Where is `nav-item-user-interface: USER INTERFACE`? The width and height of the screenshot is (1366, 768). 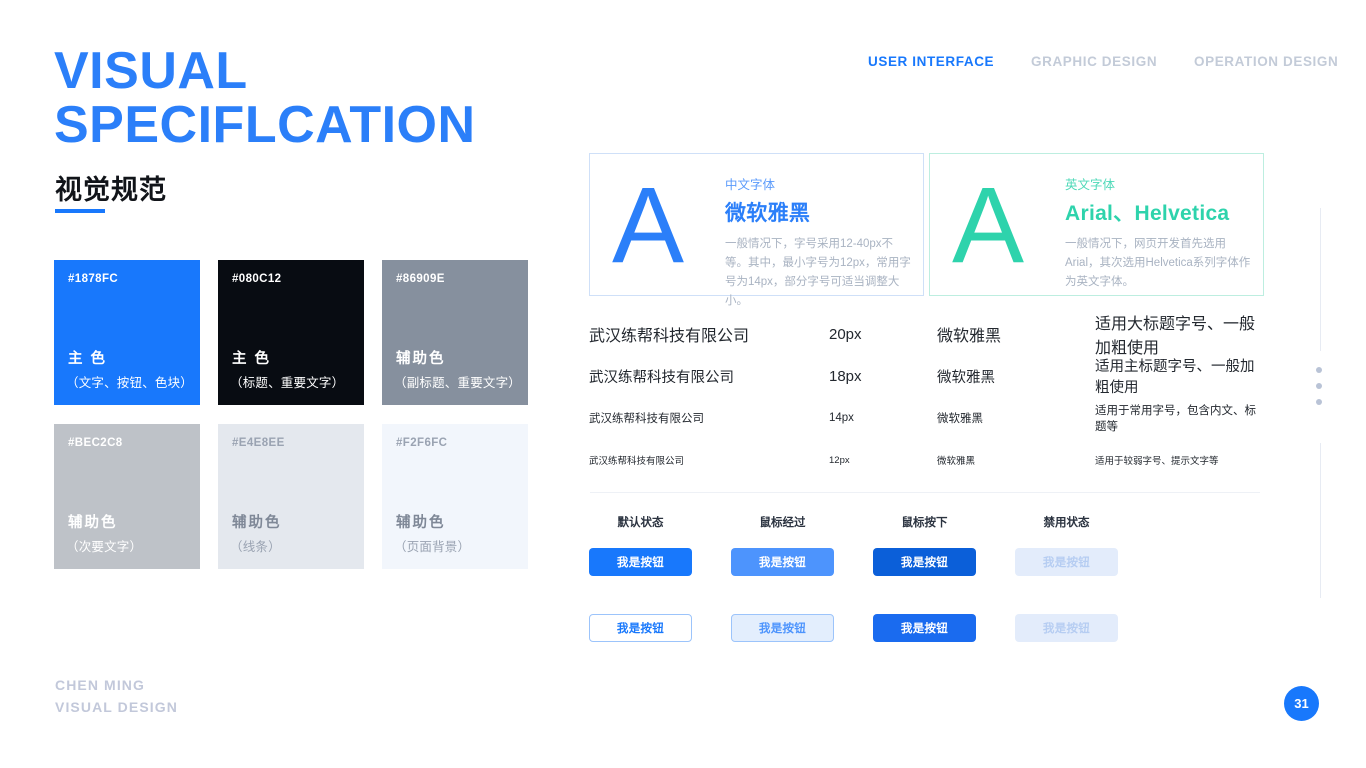
nav-item-user-interface: USER INTERFACE is located at coordinates (931, 61).